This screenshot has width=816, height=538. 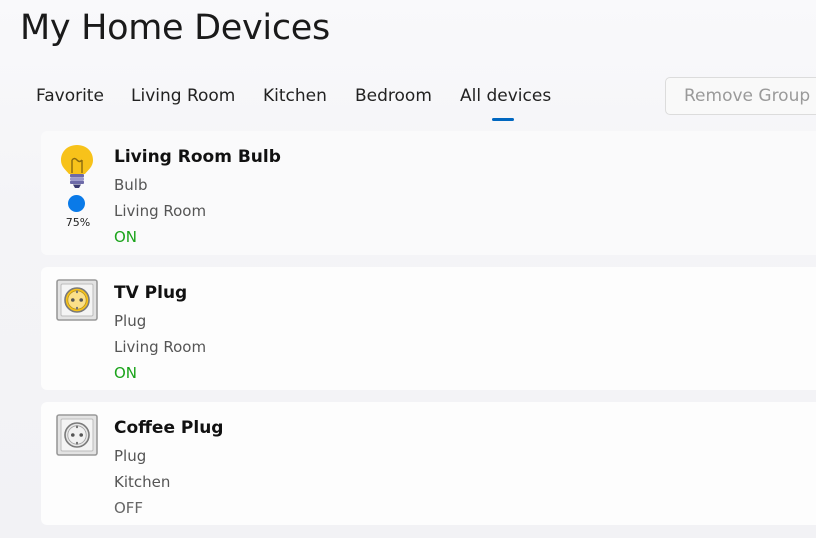 What do you see at coordinates (76, 203) in the screenshot?
I see `brightness-indicator` at bounding box center [76, 203].